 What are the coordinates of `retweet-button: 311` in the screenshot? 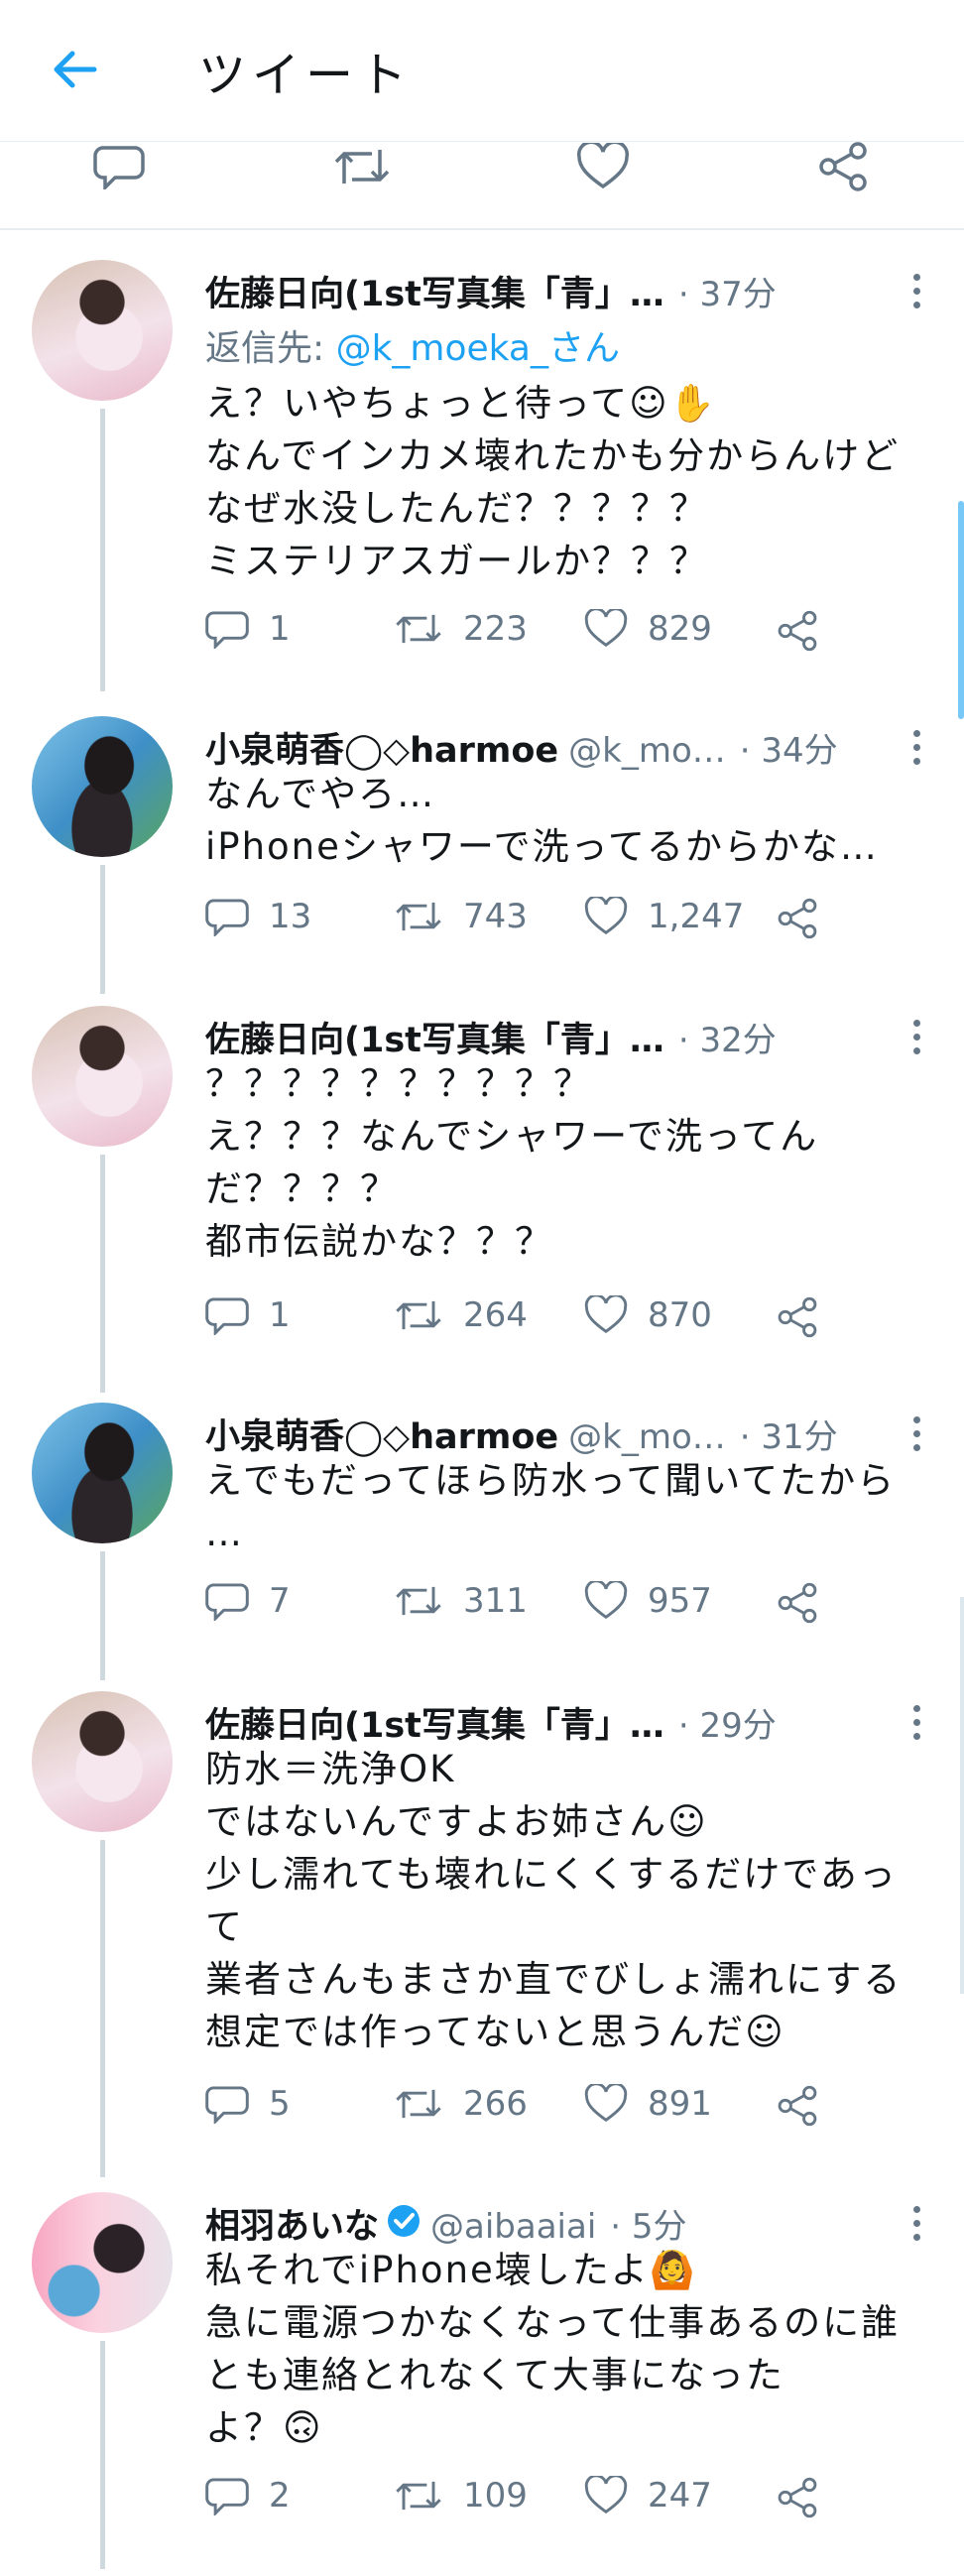 It's located at (461, 1601).